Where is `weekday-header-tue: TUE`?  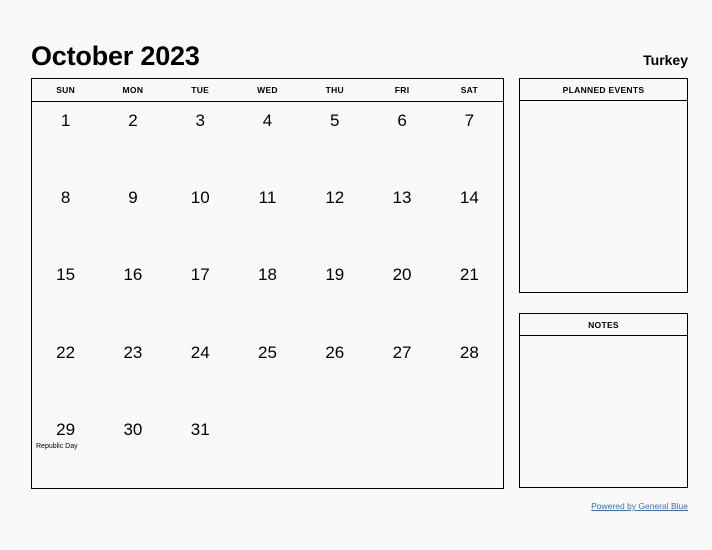
weekday-header-tue: TUE is located at coordinates (200, 90).